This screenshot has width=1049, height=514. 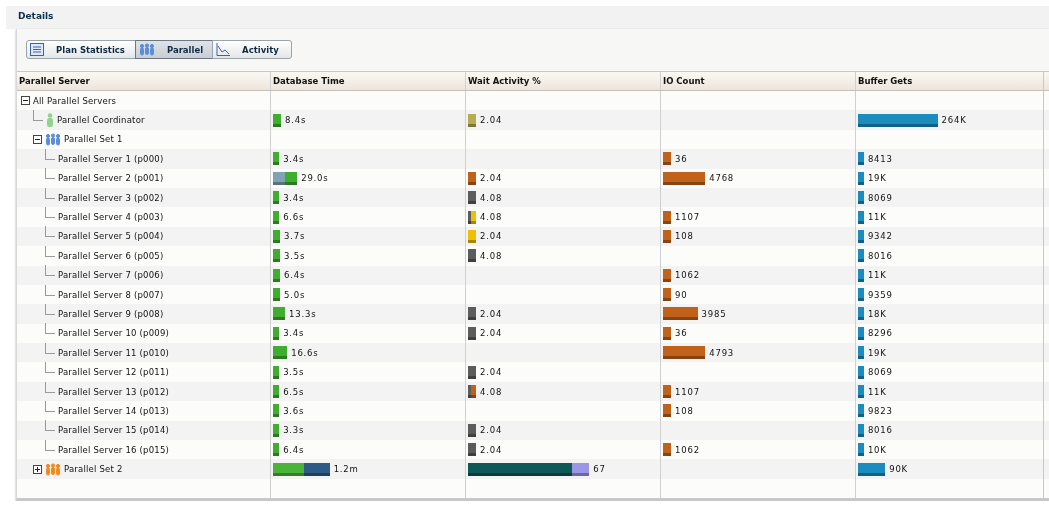 I want to click on tab: Plan Statistics, so click(x=81, y=49).